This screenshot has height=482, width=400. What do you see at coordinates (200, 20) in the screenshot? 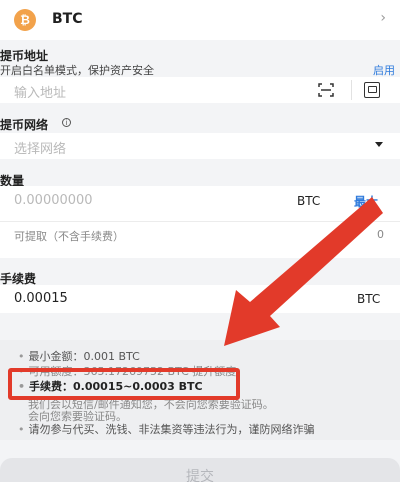
I see `coin-selector: ₿ BTC ›` at bounding box center [200, 20].